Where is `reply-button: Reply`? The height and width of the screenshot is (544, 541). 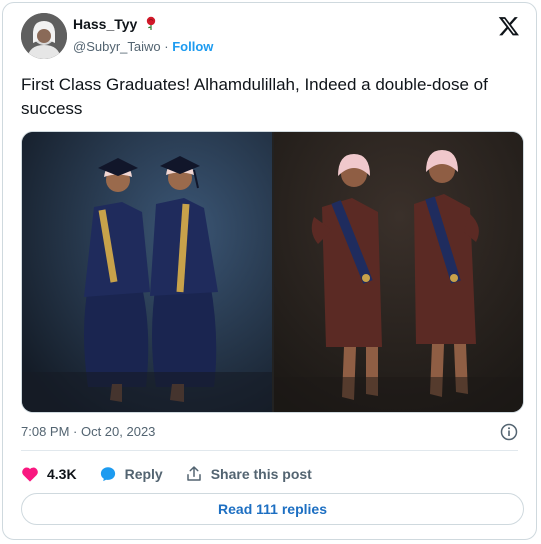 reply-button: Reply is located at coordinates (131, 474).